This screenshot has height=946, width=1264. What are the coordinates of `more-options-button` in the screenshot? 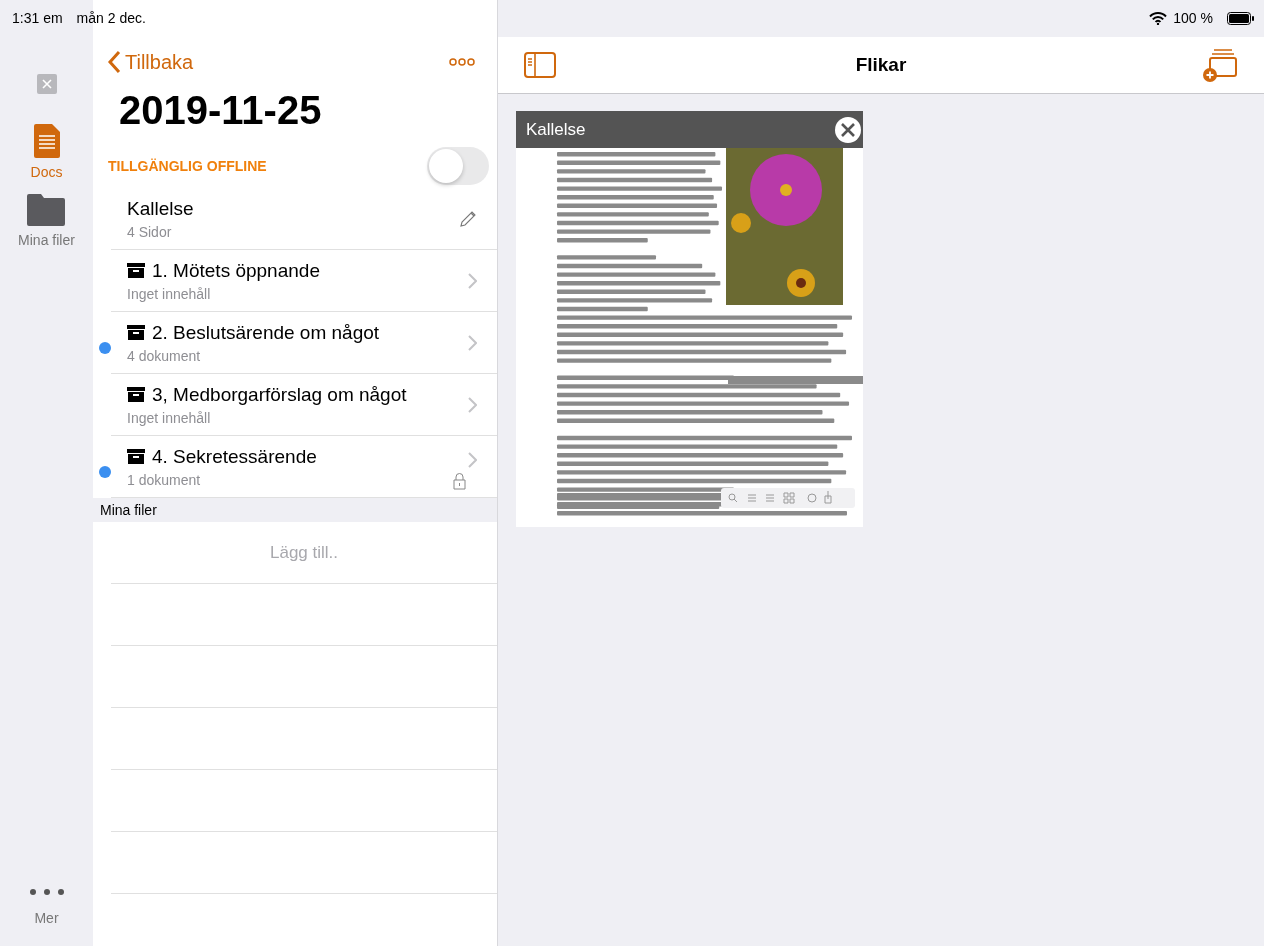 It's located at (462, 62).